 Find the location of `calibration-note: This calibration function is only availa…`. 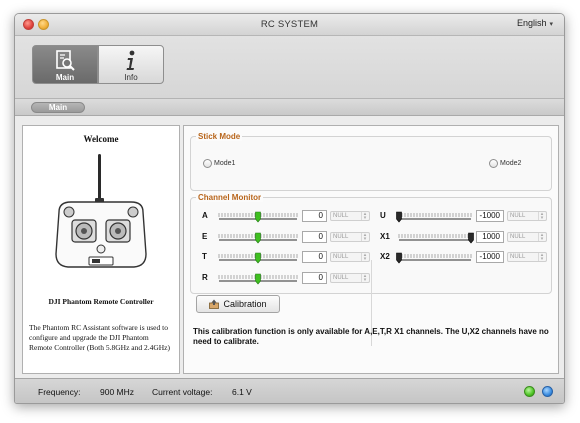

calibration-note: This calibration function is only availa… is located at coordinates (371, 336).